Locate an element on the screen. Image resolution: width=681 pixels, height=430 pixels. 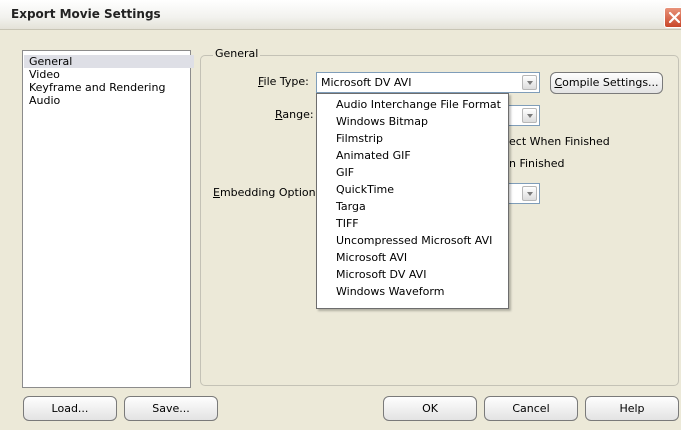
sidebar-item-video: Video is located at coordinates (44, 74).